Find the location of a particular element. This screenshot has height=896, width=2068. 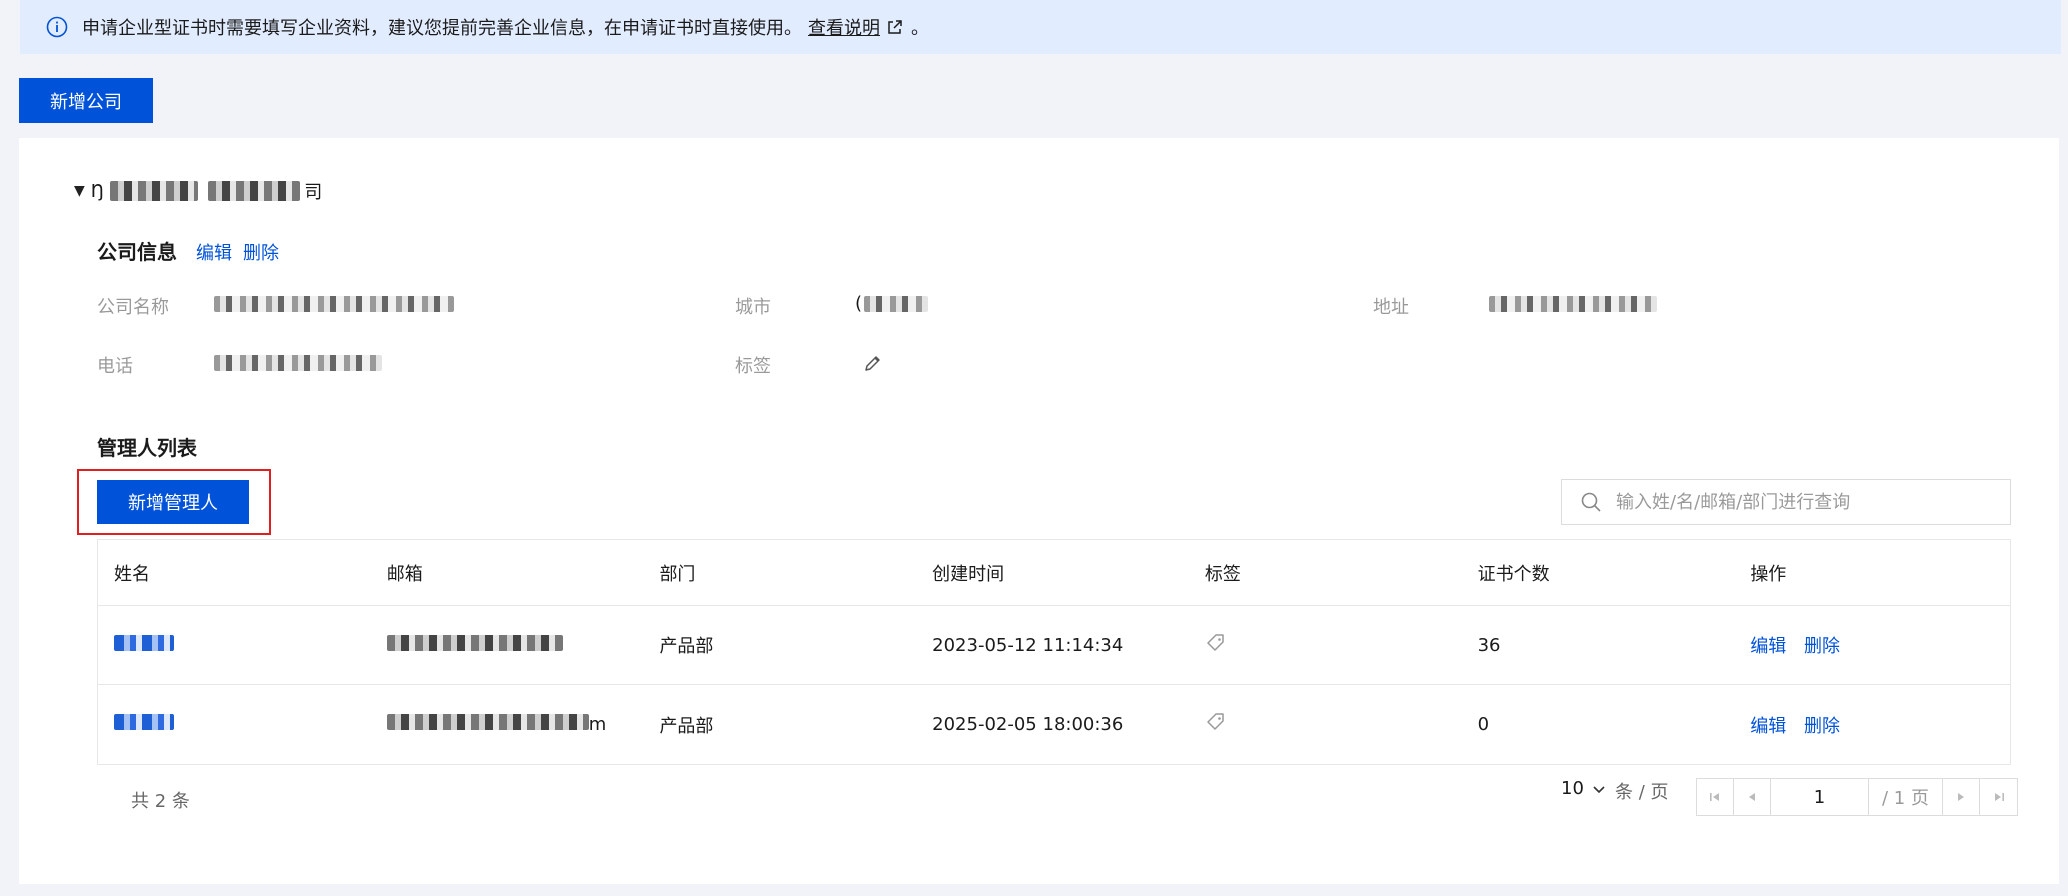

phone-label: 电话 is located at coordinates (115, 366).